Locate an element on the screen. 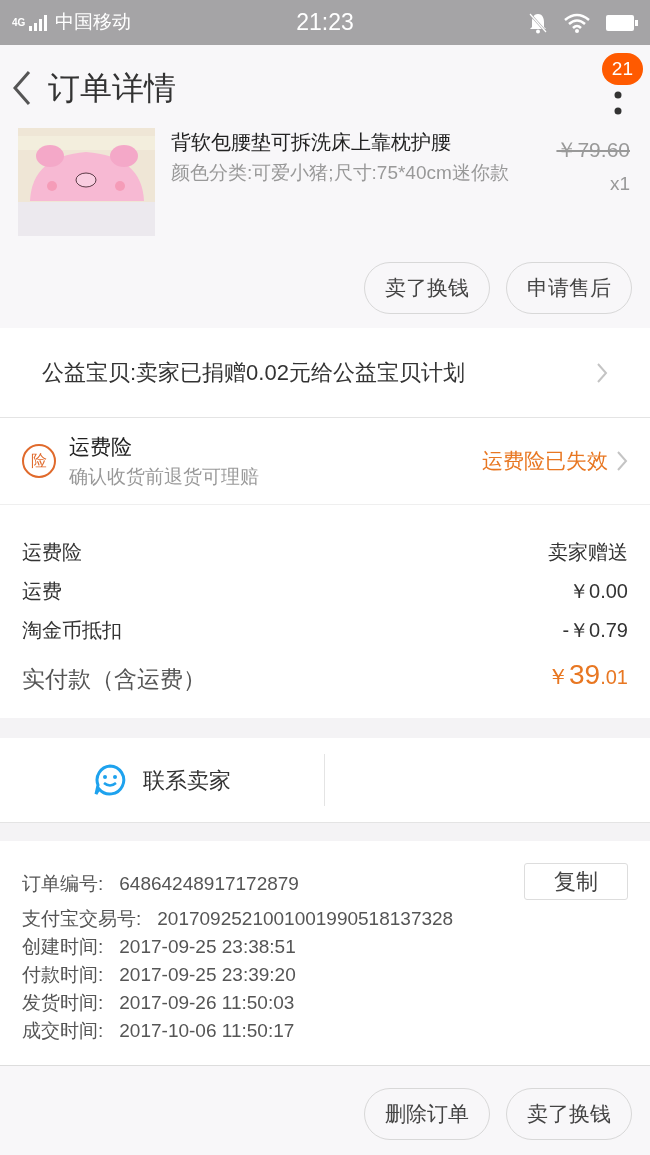  more-icon is located at coordinates (618, 103).